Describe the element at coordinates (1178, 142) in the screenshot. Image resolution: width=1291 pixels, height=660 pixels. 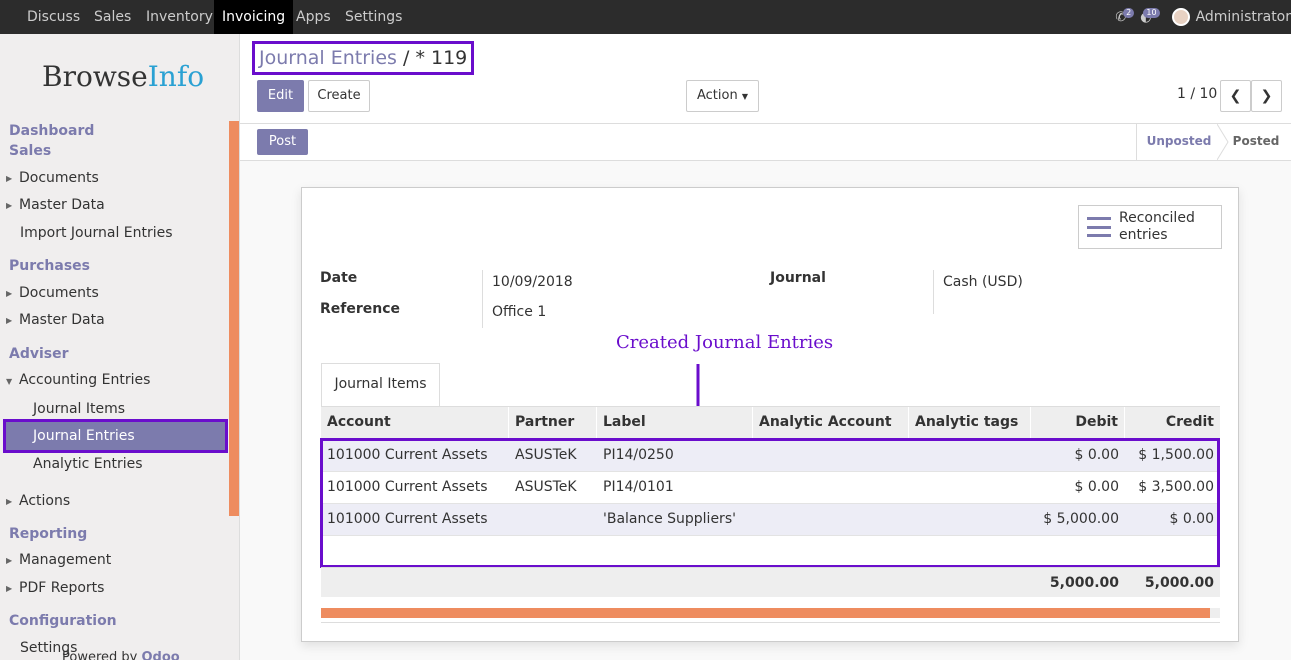
I see `stage-unposted: Unposted` at that location.